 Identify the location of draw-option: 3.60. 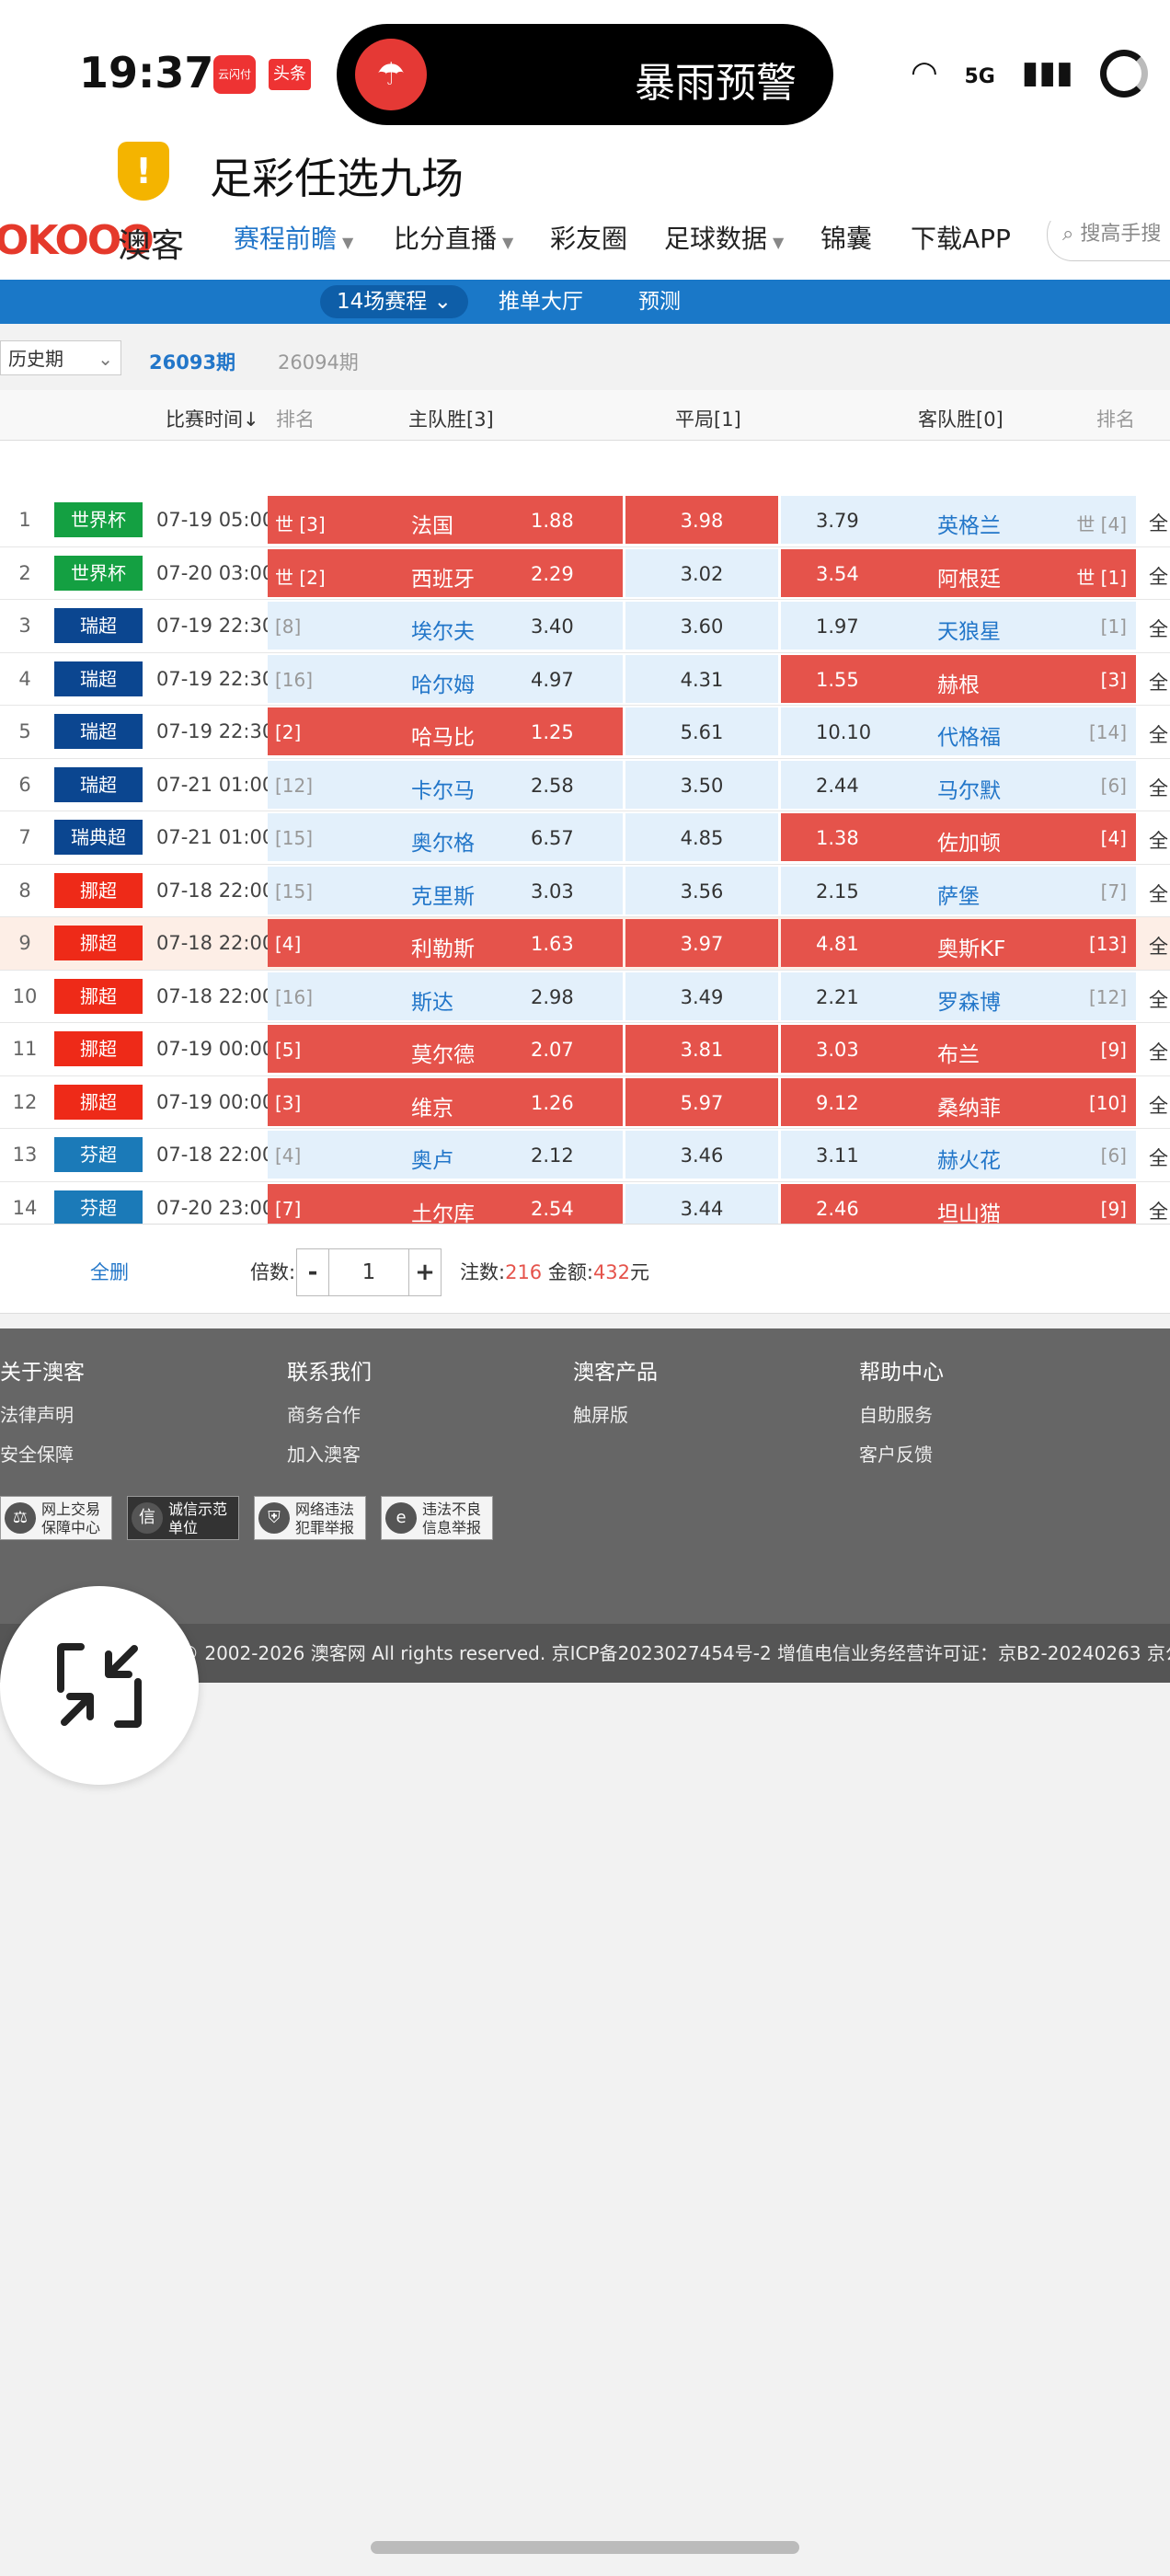
(701, 626).